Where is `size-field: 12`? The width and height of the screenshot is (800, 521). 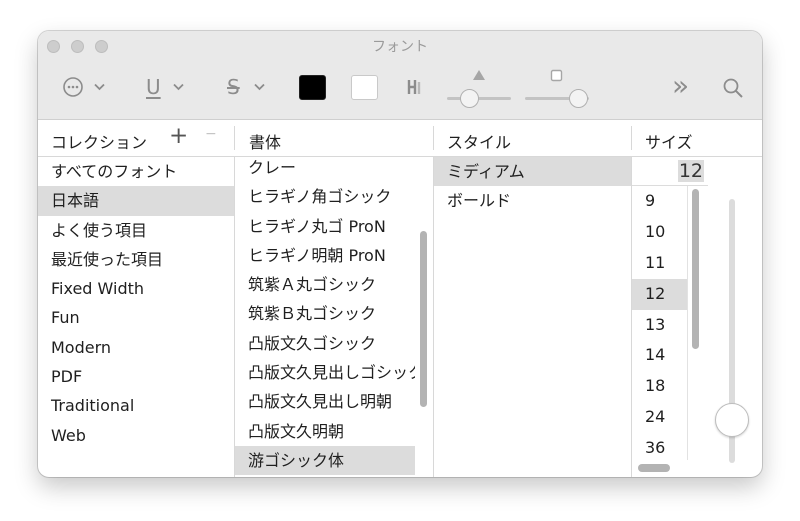
size-field: 12 is located at coordinates (670, 172).